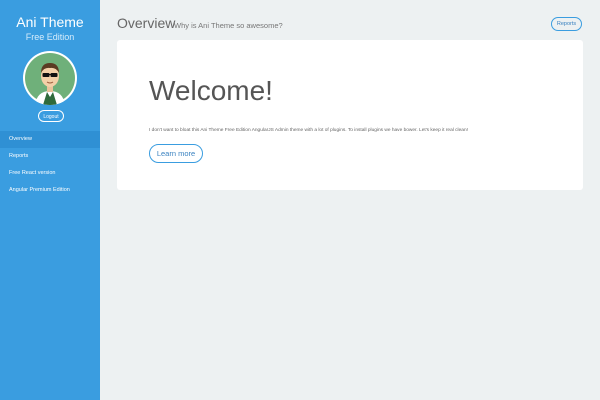 The height and width of the screenshot is (400, 600). I want to click on reports-button: Reports, so click(566, 24).